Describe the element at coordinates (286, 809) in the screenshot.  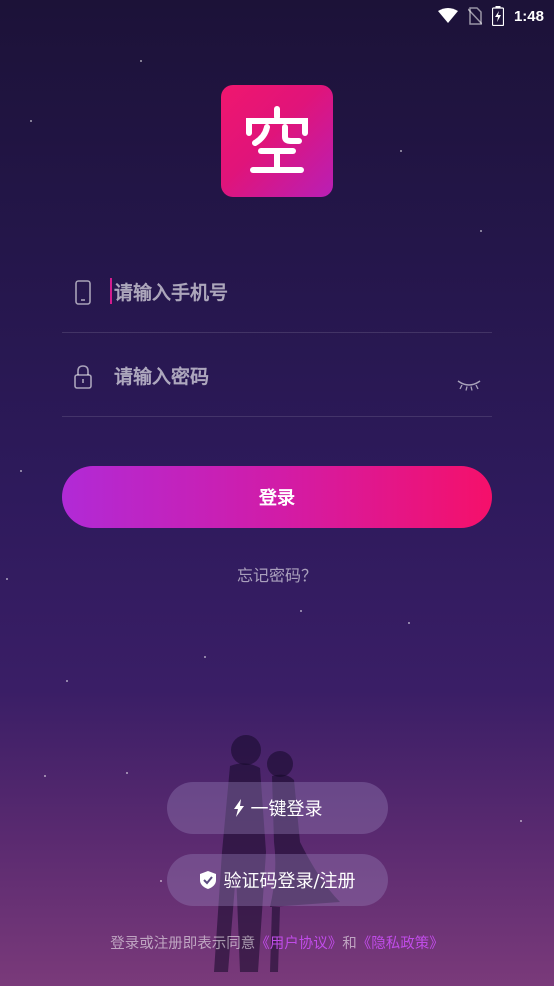
I see `one-click-login-label: 一键登录` at that location.